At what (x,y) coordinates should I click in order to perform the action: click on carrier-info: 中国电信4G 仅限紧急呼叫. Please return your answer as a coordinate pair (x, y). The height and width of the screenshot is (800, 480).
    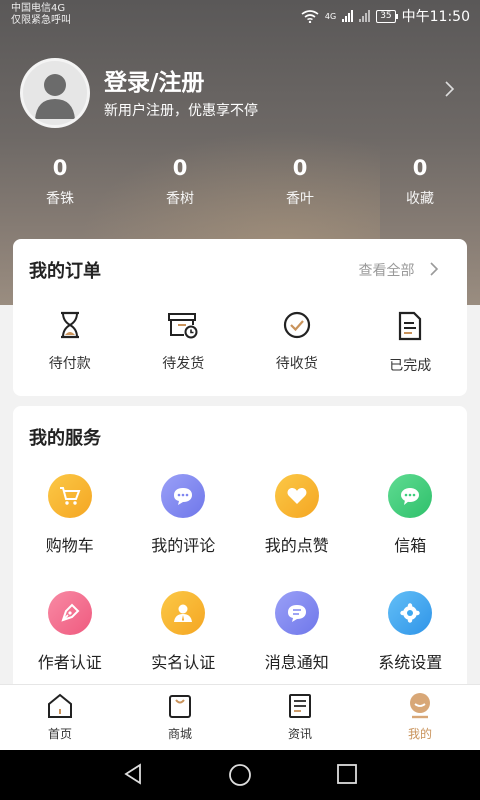
    Looking at the image, I should click on (41, 15).